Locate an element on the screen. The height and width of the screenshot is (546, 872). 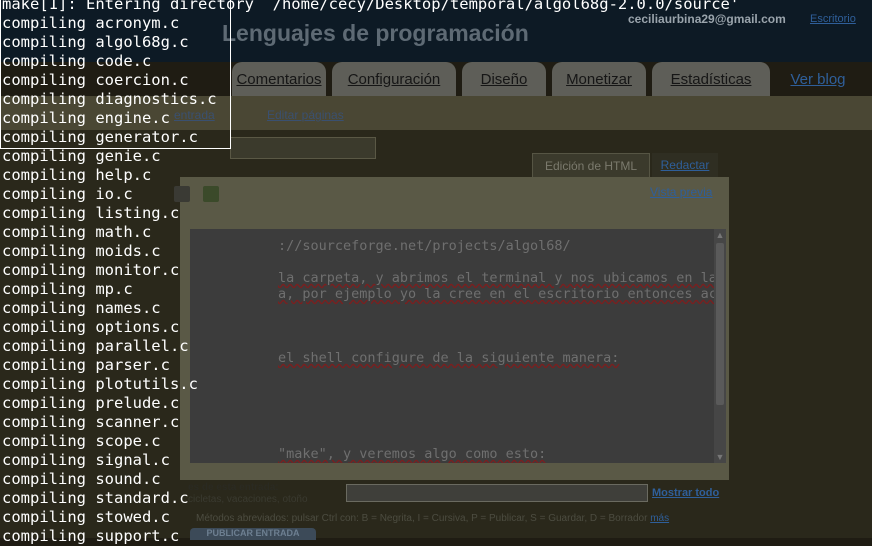
terminal-line: compiling scope.c is located at coordinates (81, 441).